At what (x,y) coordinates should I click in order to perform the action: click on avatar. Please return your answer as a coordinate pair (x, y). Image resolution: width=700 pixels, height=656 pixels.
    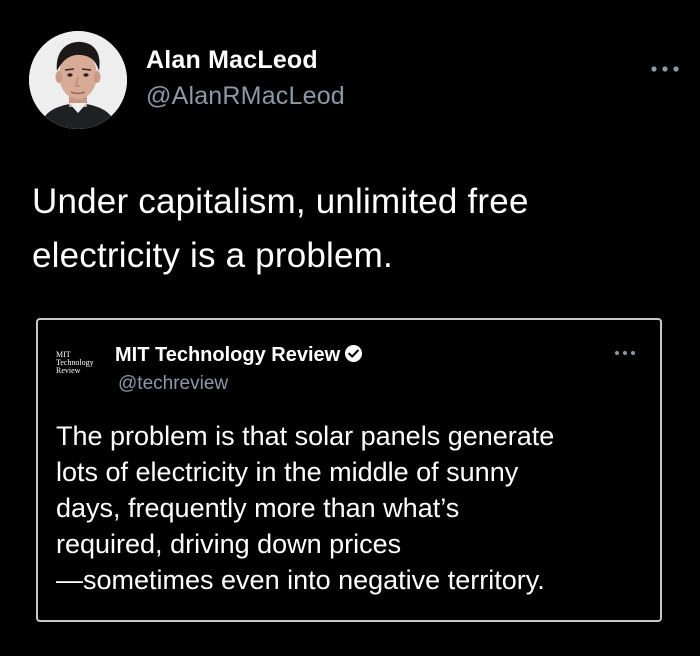
    Looking at the image, I should click on (78, 80).